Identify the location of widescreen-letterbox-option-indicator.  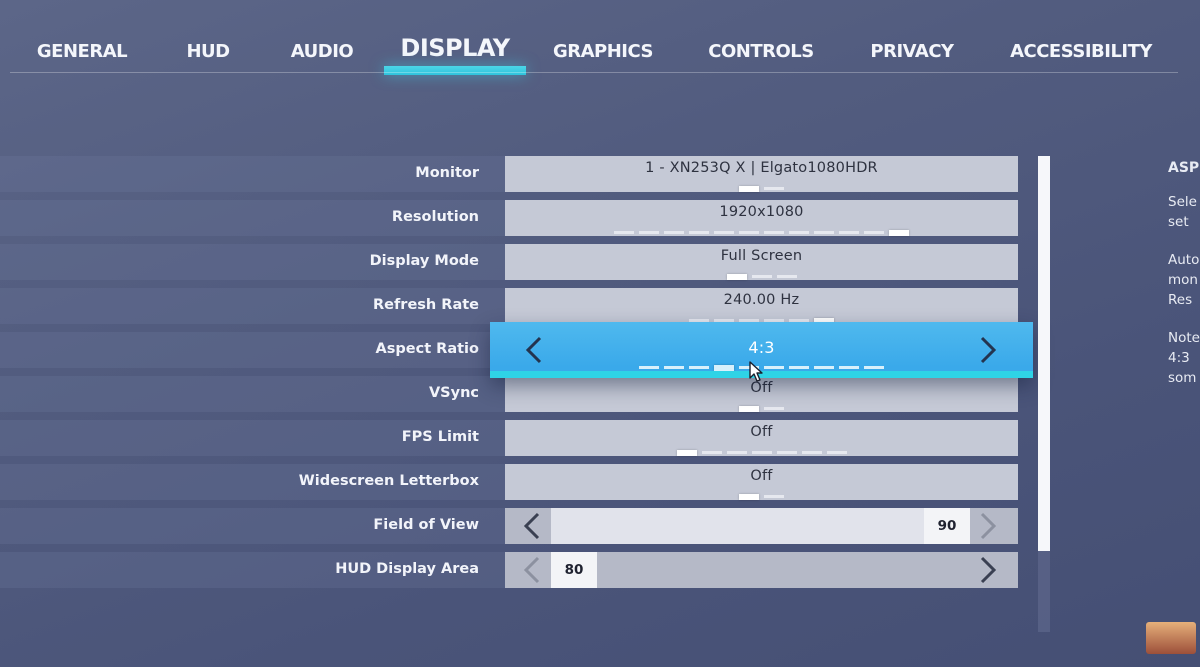
(761, 497).